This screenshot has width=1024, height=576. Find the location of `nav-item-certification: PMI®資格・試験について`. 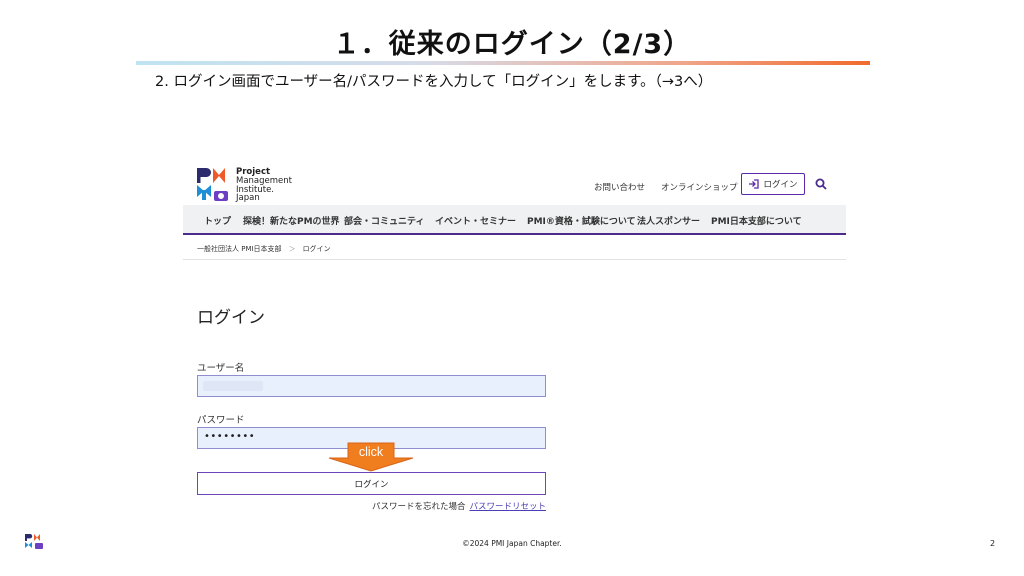

nav-item-certification: PMI®資格・試験について is located at coordinates (581, 220).